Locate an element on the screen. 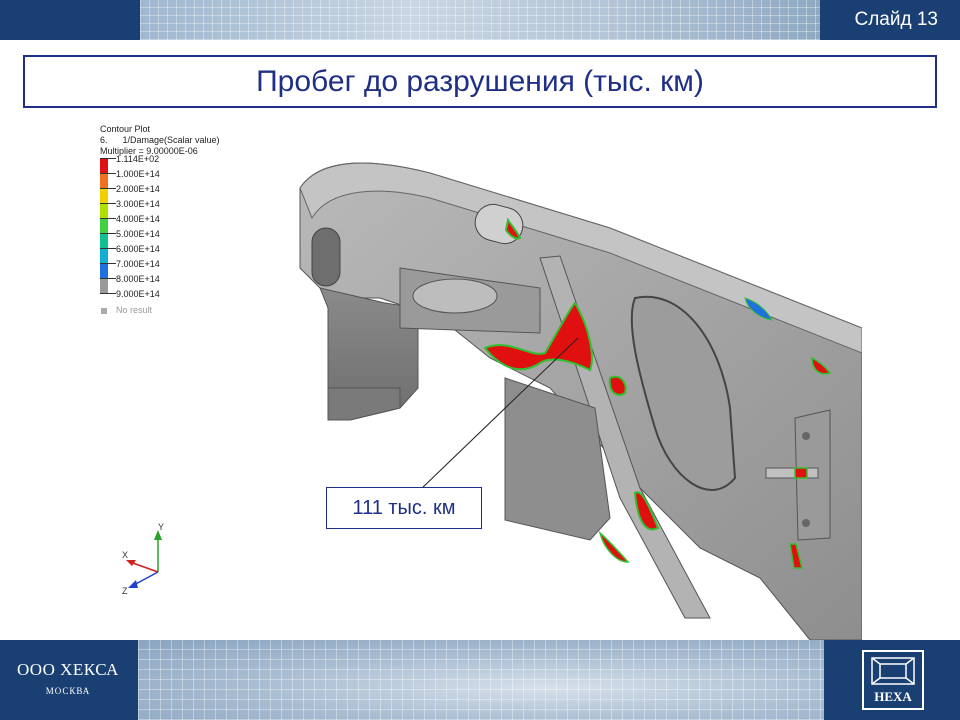  slide-number: Слайд 13 is located at coordinates (896, 19).